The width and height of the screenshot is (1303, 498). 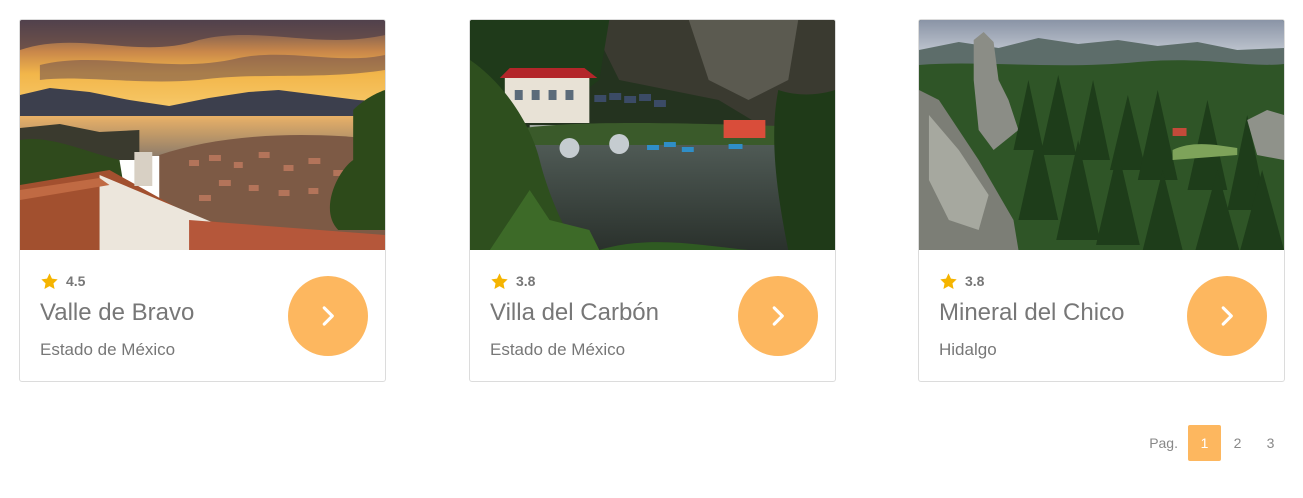 I want to click on page-3-button: 3, so click(x=1270, y=443).